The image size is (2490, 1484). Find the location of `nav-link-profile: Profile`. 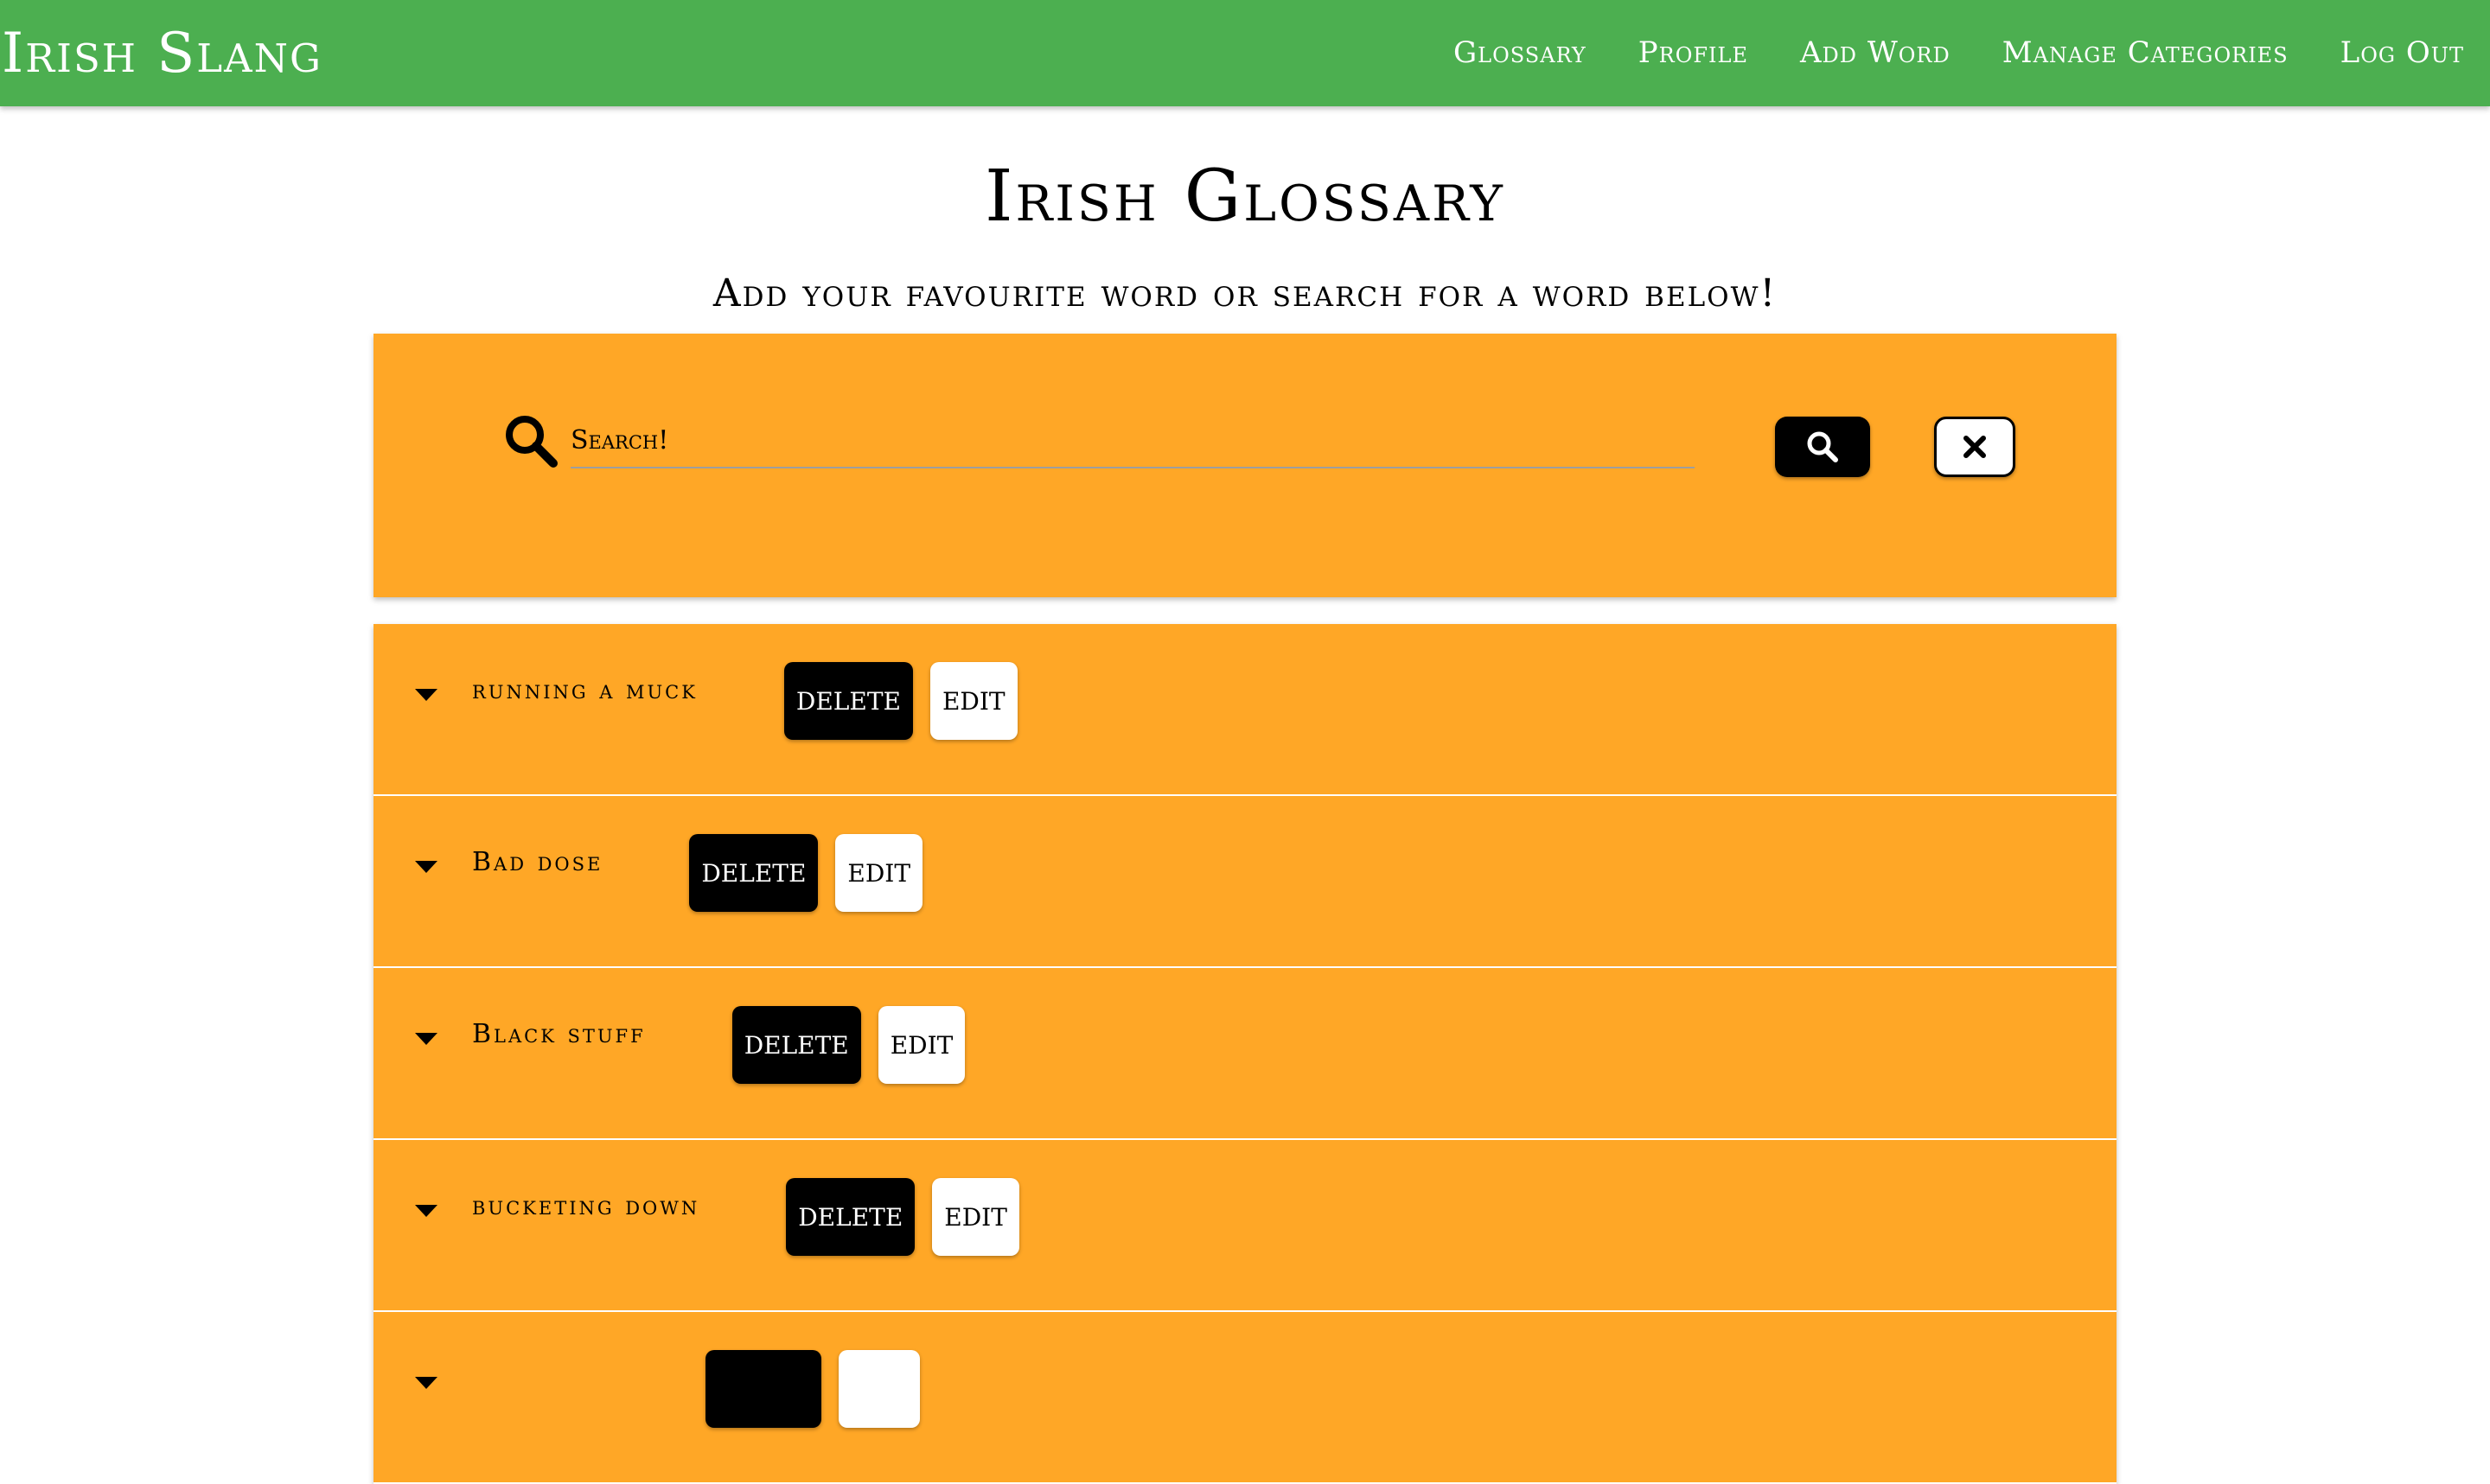

nav-link-profile: Profile is located at coordinates (1693, 52).